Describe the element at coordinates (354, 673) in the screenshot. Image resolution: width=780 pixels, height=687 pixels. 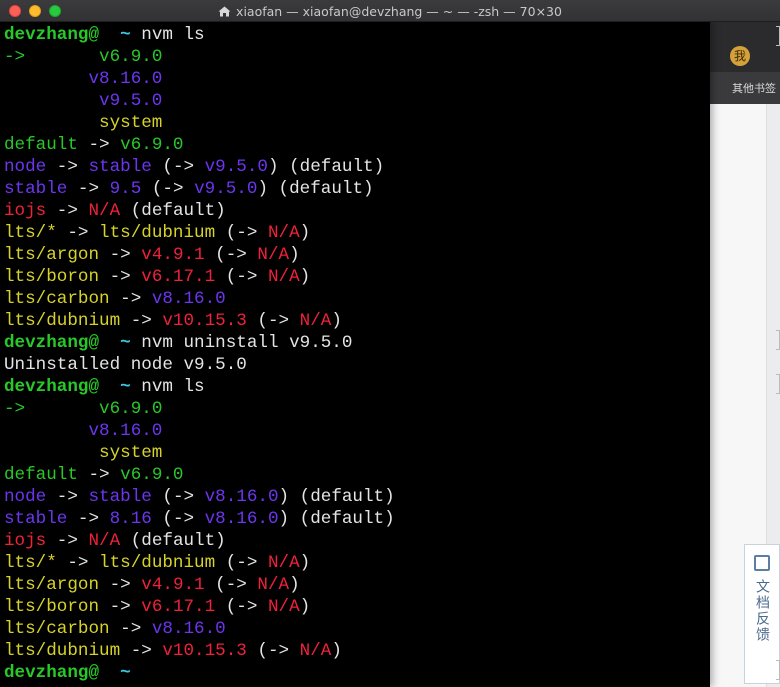
I see `terminal-line: devzhang@ ~` at that location.